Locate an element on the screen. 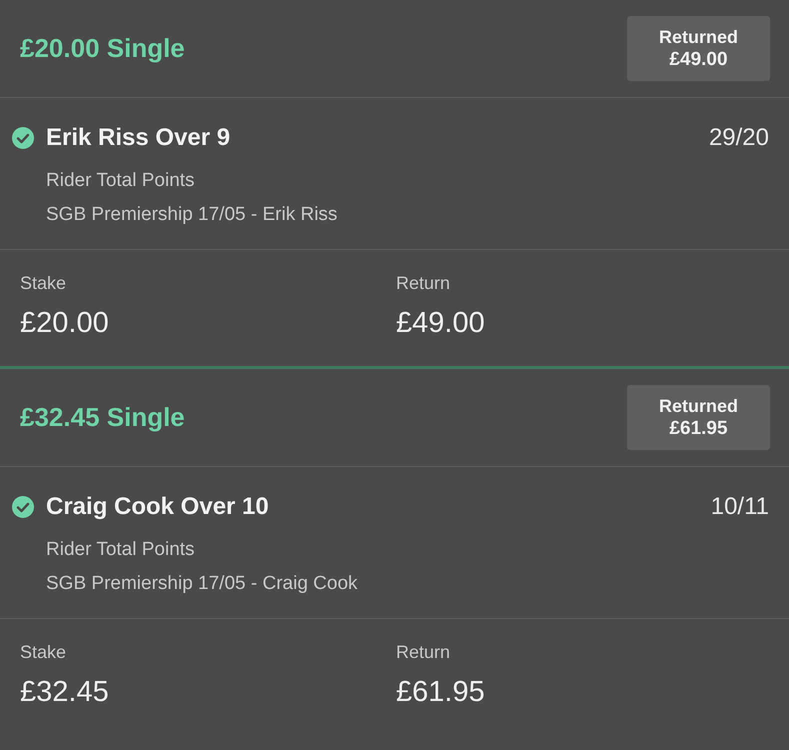 This screenshot has width=789, height=750. odds: 29/20 is located at coordinates (738, 138).